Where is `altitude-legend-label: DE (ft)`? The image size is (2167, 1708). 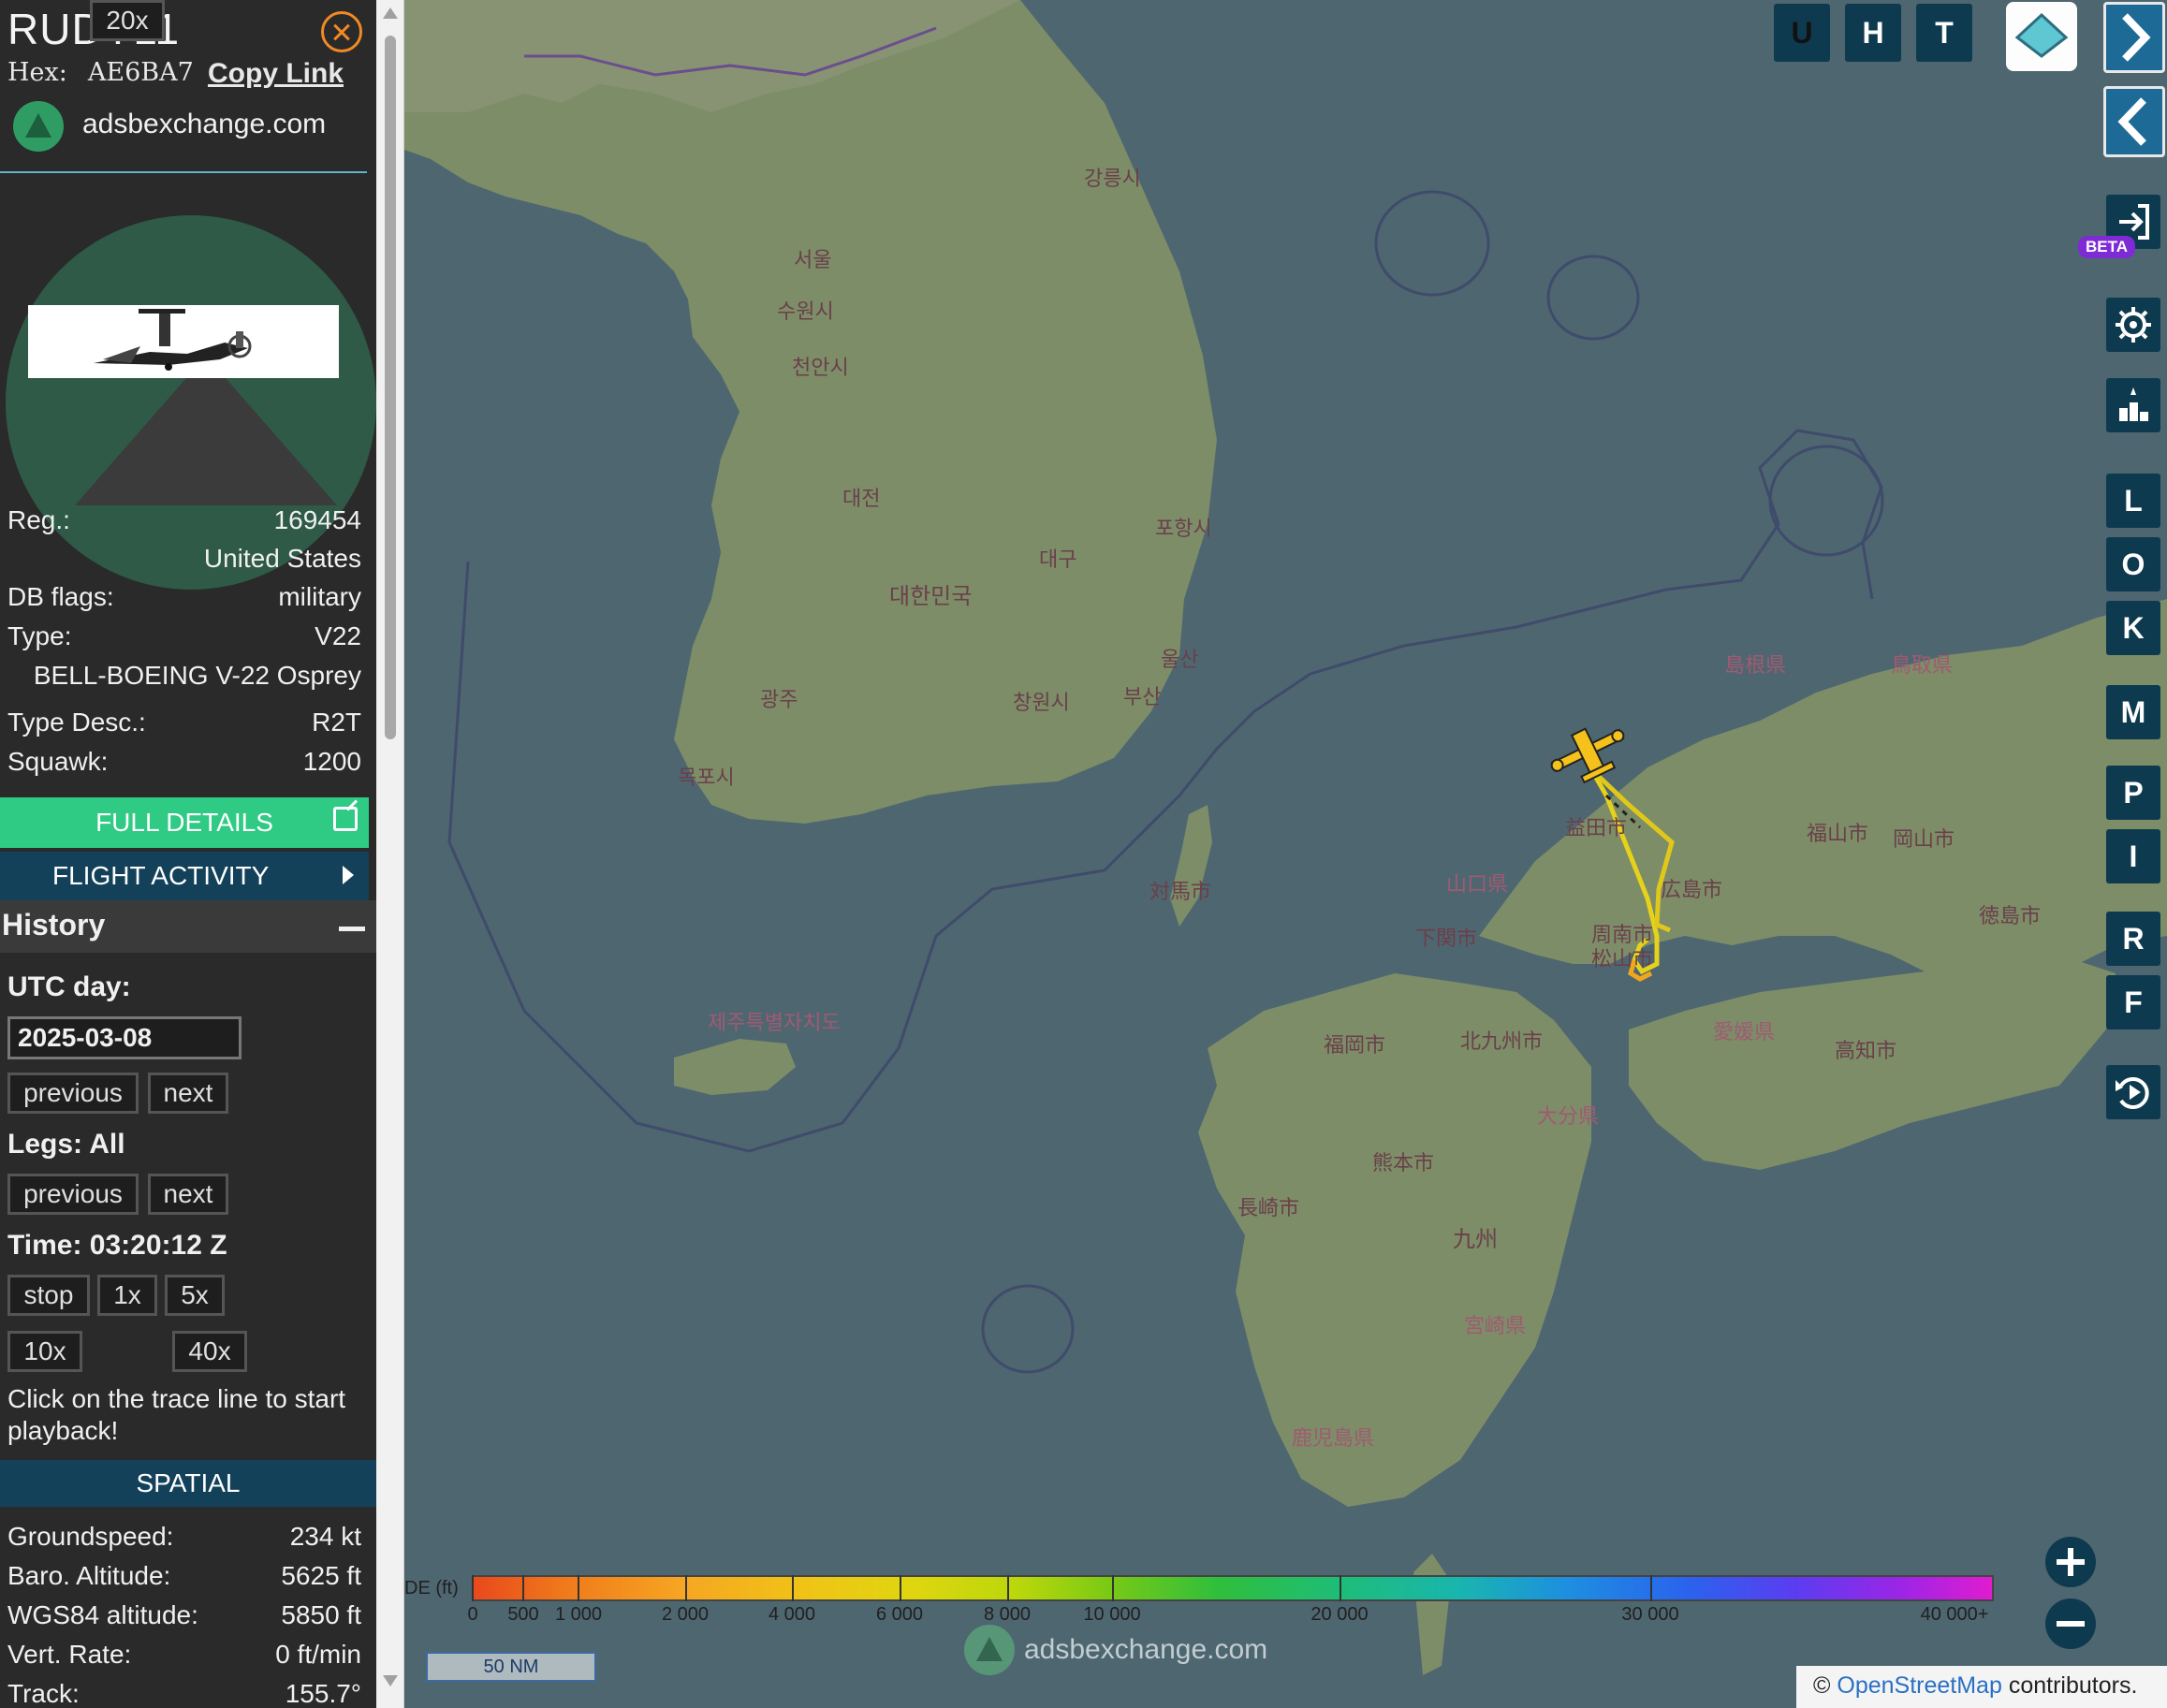 altitude-legend-label: DE (ft) is located at coordinates (431, 1588).